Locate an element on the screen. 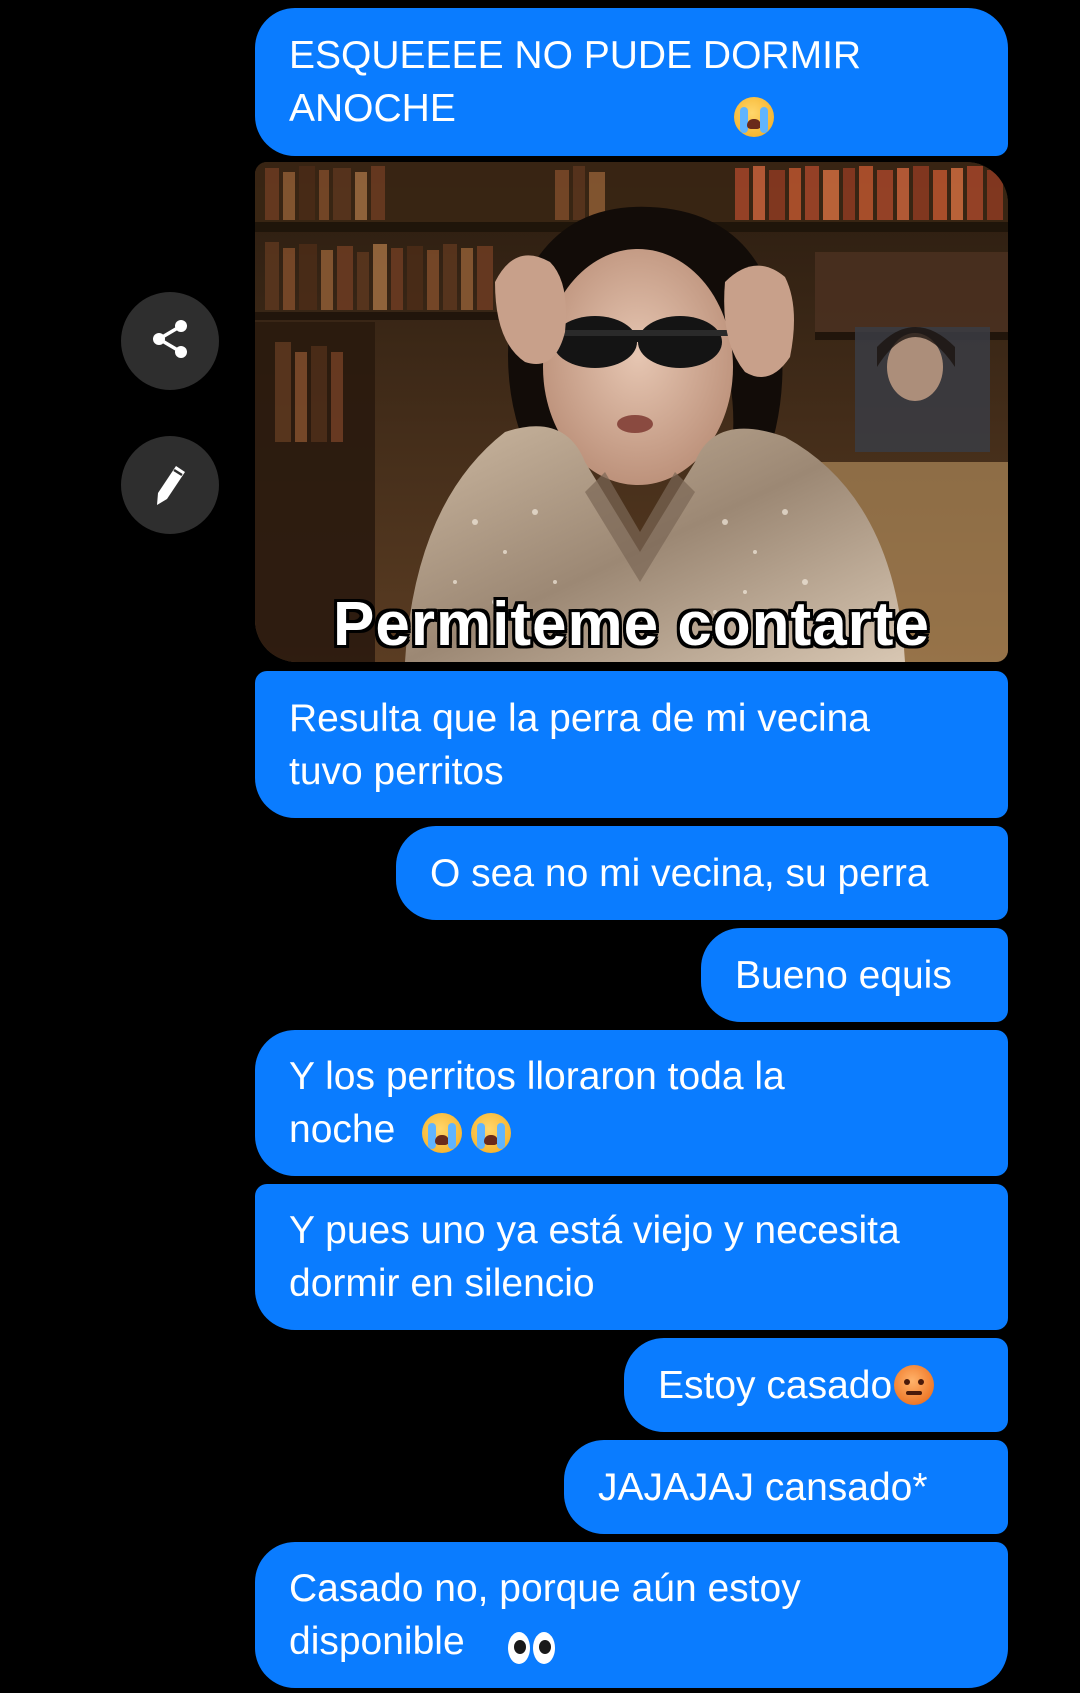 Image resolution: width=1080 pixels, height=1693 pixels. message-bubble: ESQUEEEE NO PUDE DORMIR ANOCHE is located at coordinates (631, 82).